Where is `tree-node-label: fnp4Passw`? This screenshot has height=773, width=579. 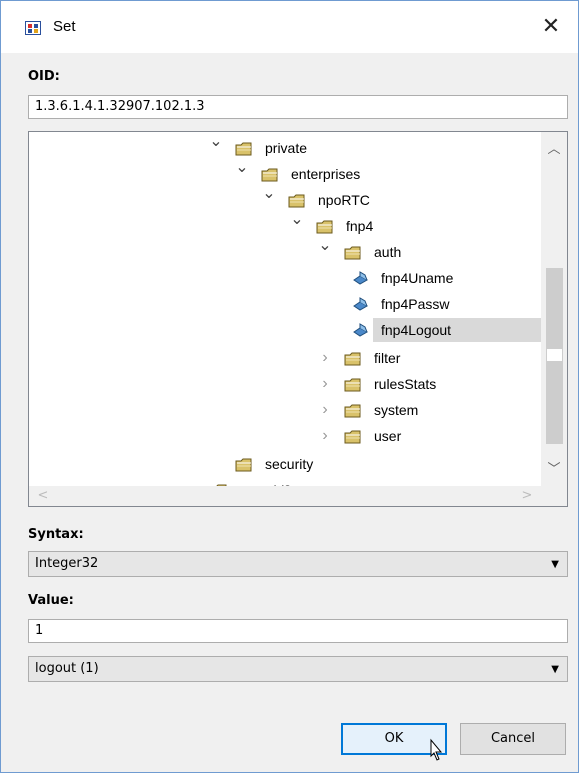 tree-node-label: fnp4Passw is located at coordinates (415, 304).